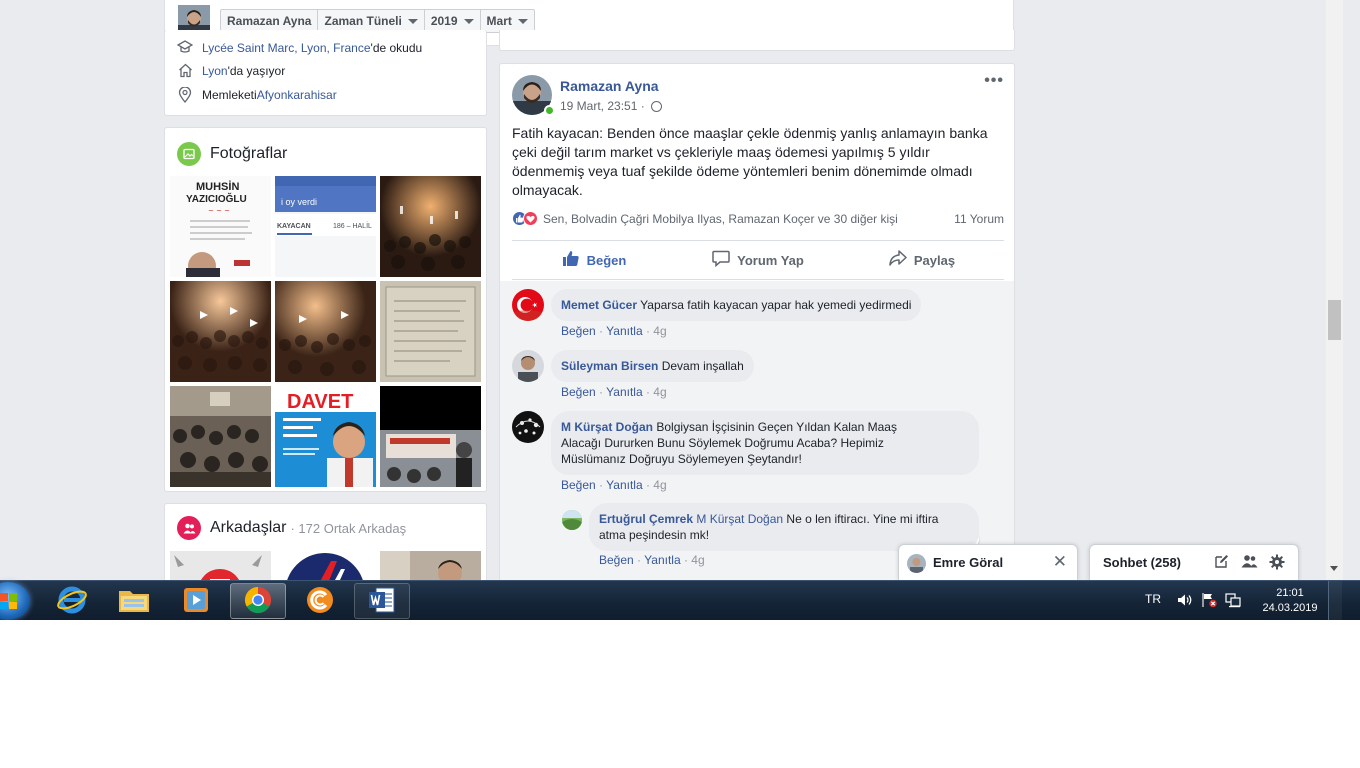 The image size is (1360, 768). What do you see at coordinates (1142, 562) in the screenshot?
I see `chat-sidebar-label: Sohbet (258)` at bounding box center [1142, 562].